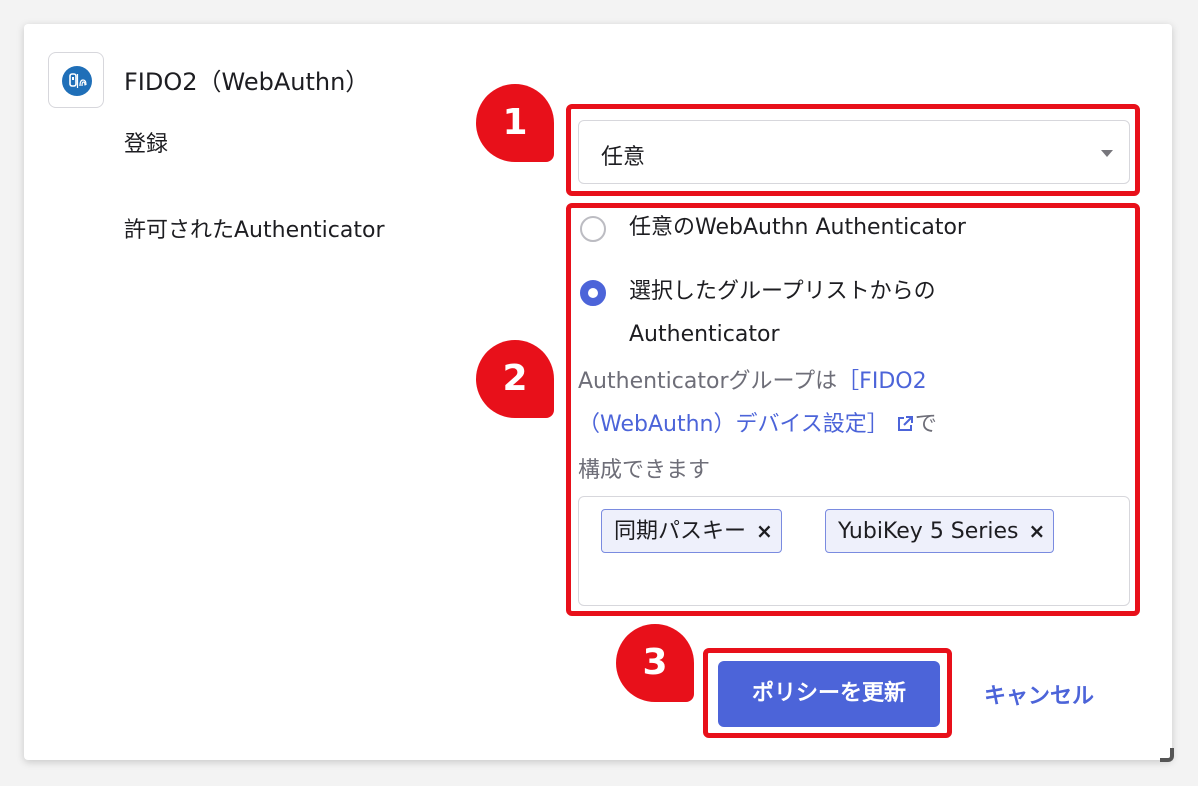 The image size is (1198, 786). Describe the element at coordinates (247, 82) in the screenshot. I see `app-title: FIDO2（WebAuthn）` at that location.